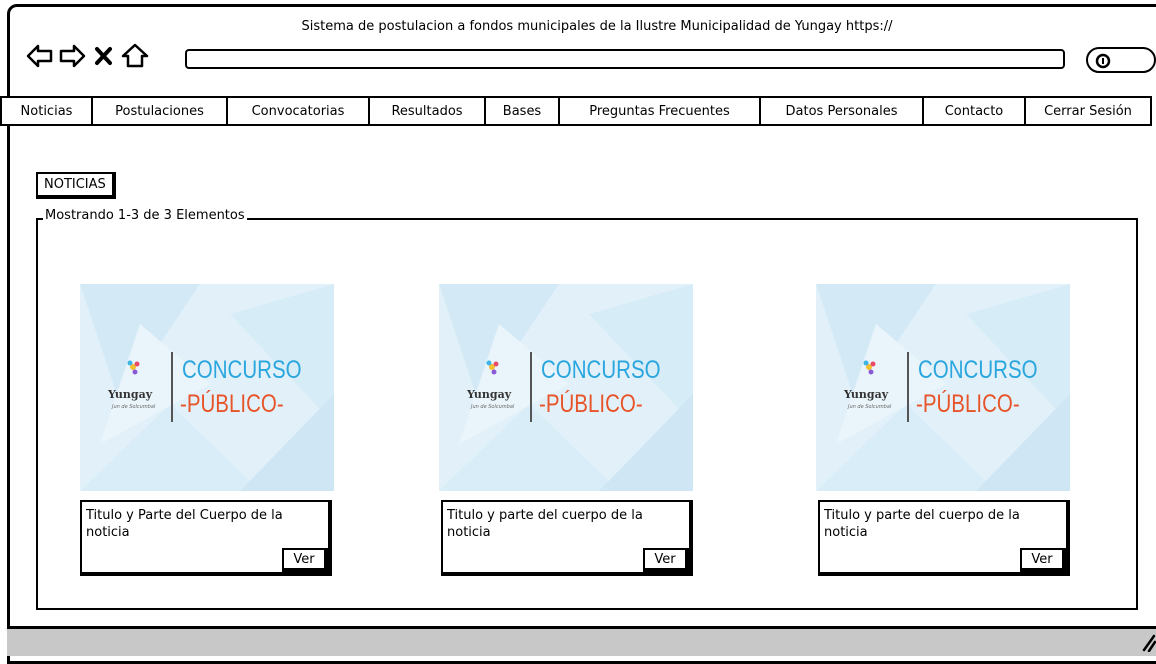 The image size is (1156, 664). Describe the element at coordinates (1088, 111) in the screenshot. I see `menu-item-cerrar-sesion: Cerrar Sesión` at that location.